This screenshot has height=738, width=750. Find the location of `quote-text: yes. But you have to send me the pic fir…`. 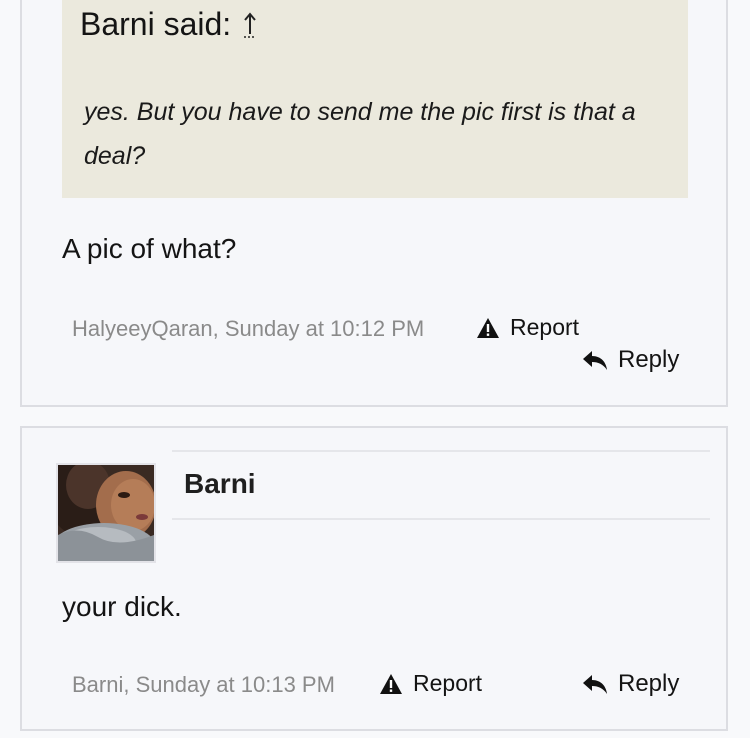

quote-text: yes. But you have to send me the pic fir… is located at coordinates (360, 134).